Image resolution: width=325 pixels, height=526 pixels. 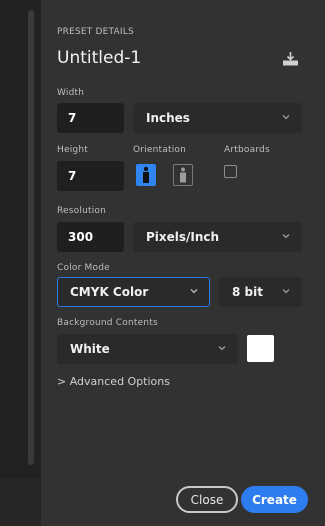 I want to click on color-mode-select: CMYK Color, so click(x=133, y=292).